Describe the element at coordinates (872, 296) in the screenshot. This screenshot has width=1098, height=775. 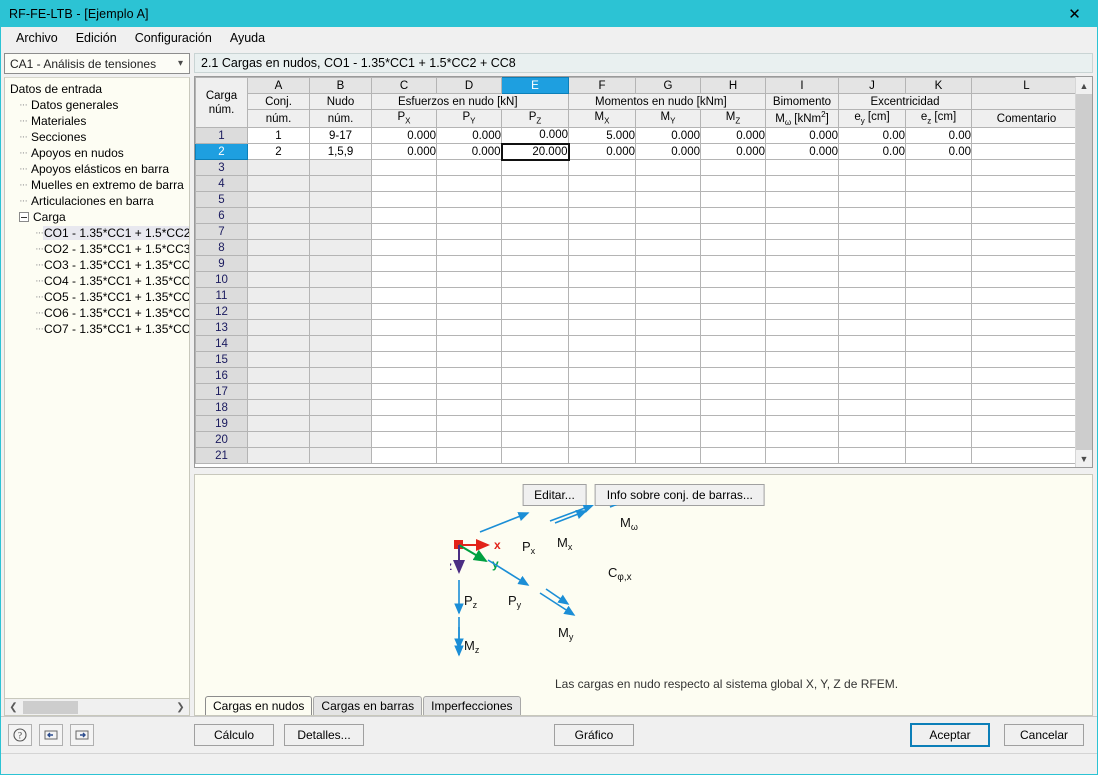
I see `cell-J11` at that location.